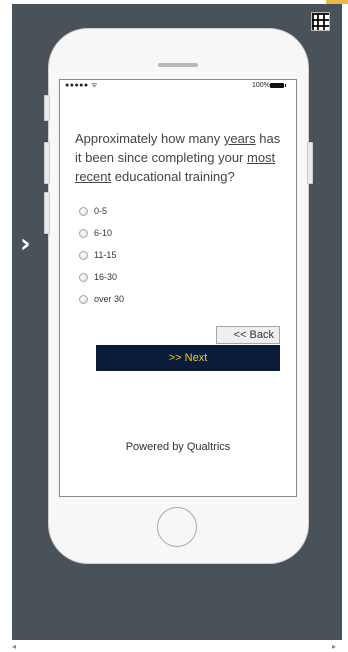 Image resolution: width=348 pixels, height=652 pixels. Describe the element at coordinates (188, 358) in the screenshot. I see `next-button: >> Next` at that location.